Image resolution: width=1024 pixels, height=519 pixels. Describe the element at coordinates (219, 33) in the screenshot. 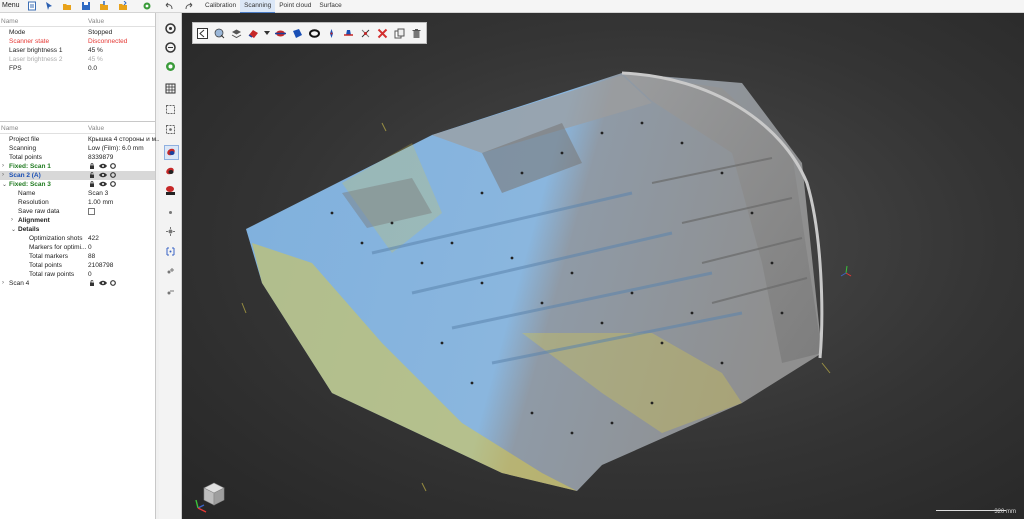

I see `select-by-color-icon` at that location.